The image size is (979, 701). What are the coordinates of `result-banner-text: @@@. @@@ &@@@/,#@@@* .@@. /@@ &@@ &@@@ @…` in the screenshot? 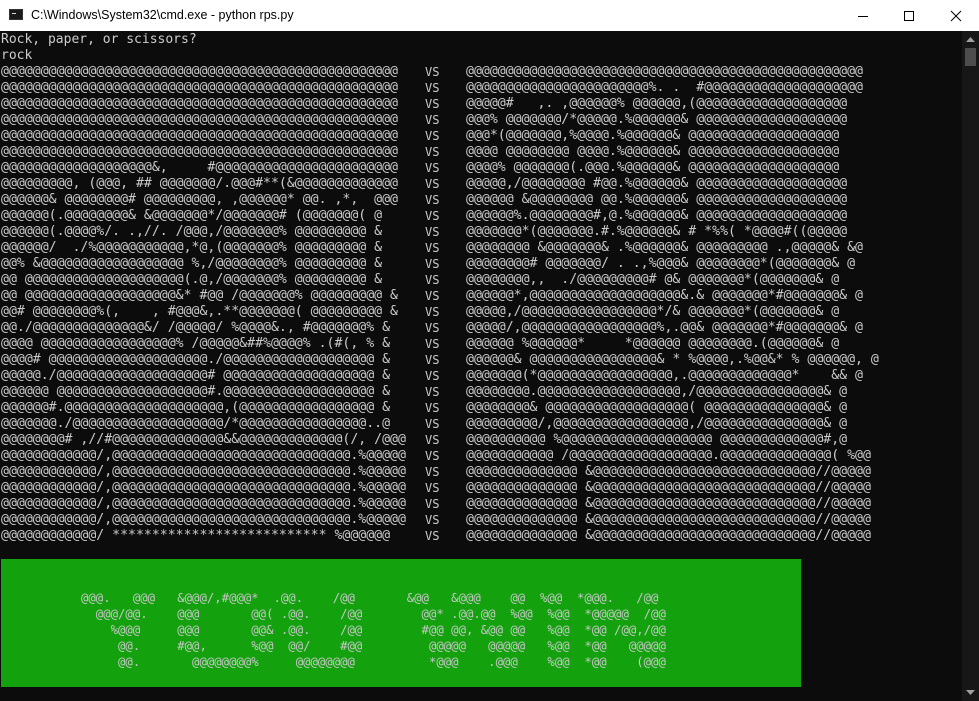 It's located at (373, 630).